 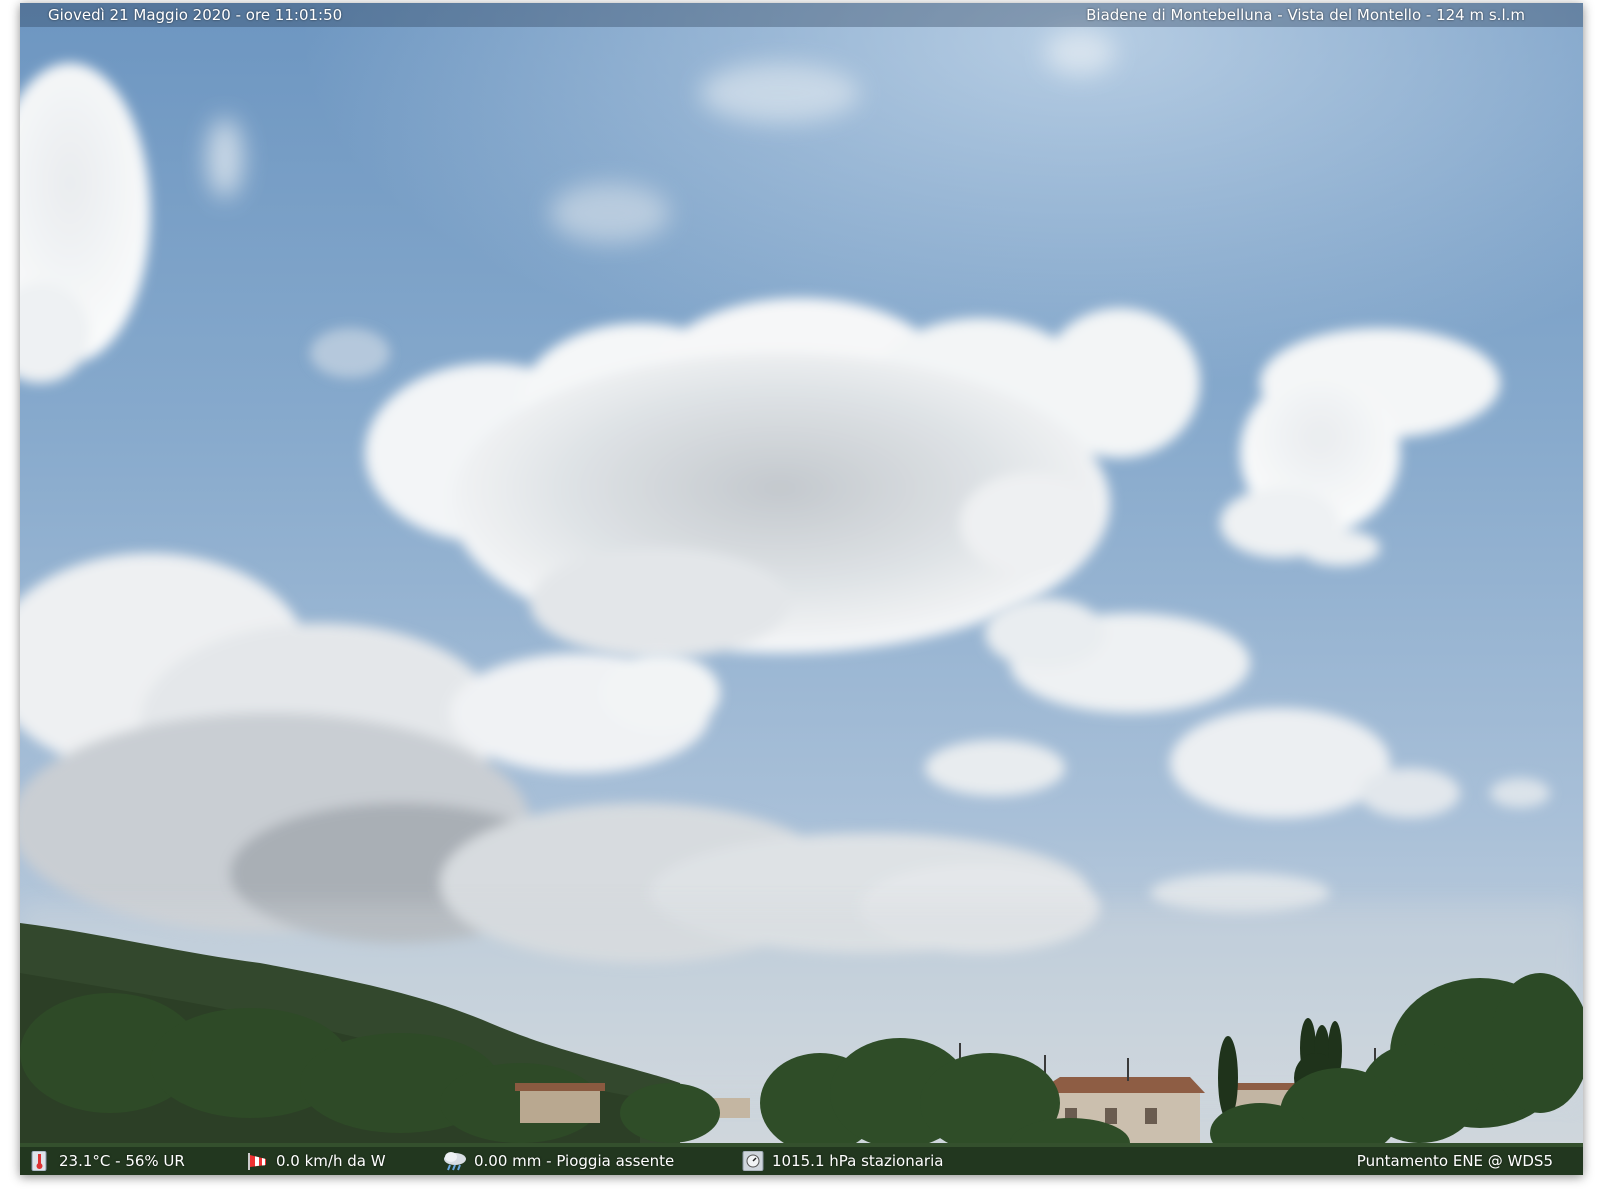 I want to click on thermometer-icon, so click(x=39, y=1161).